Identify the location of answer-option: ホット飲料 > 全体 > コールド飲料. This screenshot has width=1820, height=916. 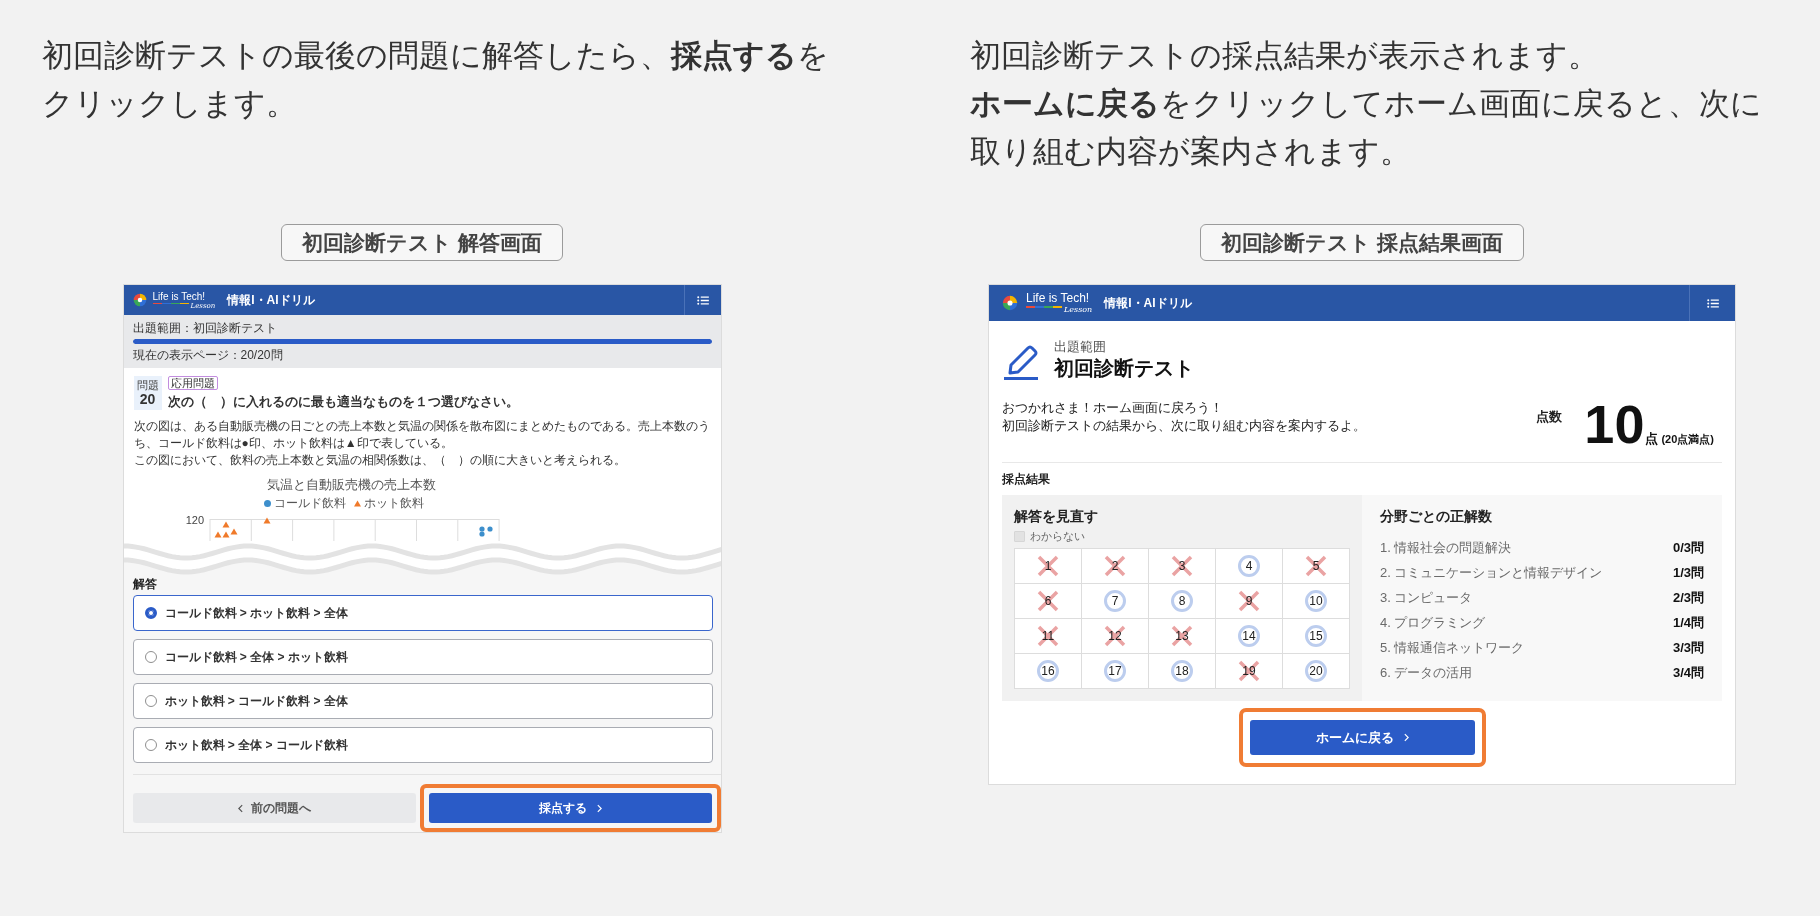
(422, 745).